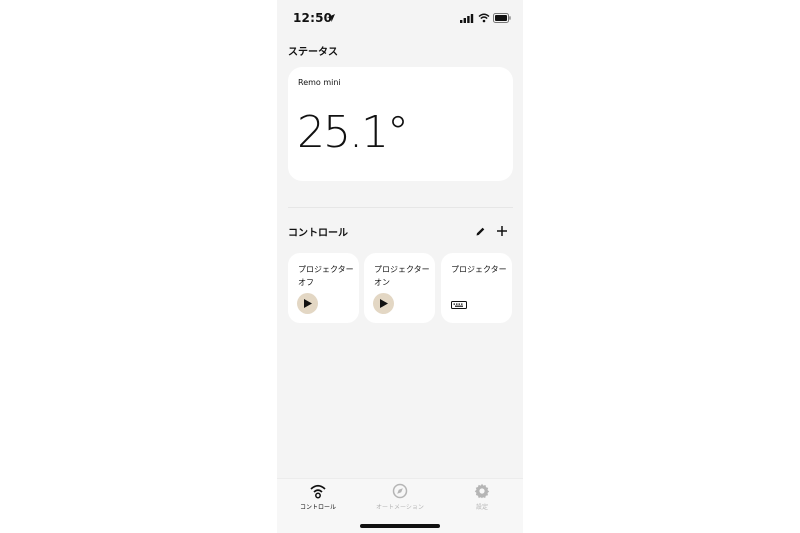 The image size is (800, 533). I want to click on edit-icon, so click(480, 231).